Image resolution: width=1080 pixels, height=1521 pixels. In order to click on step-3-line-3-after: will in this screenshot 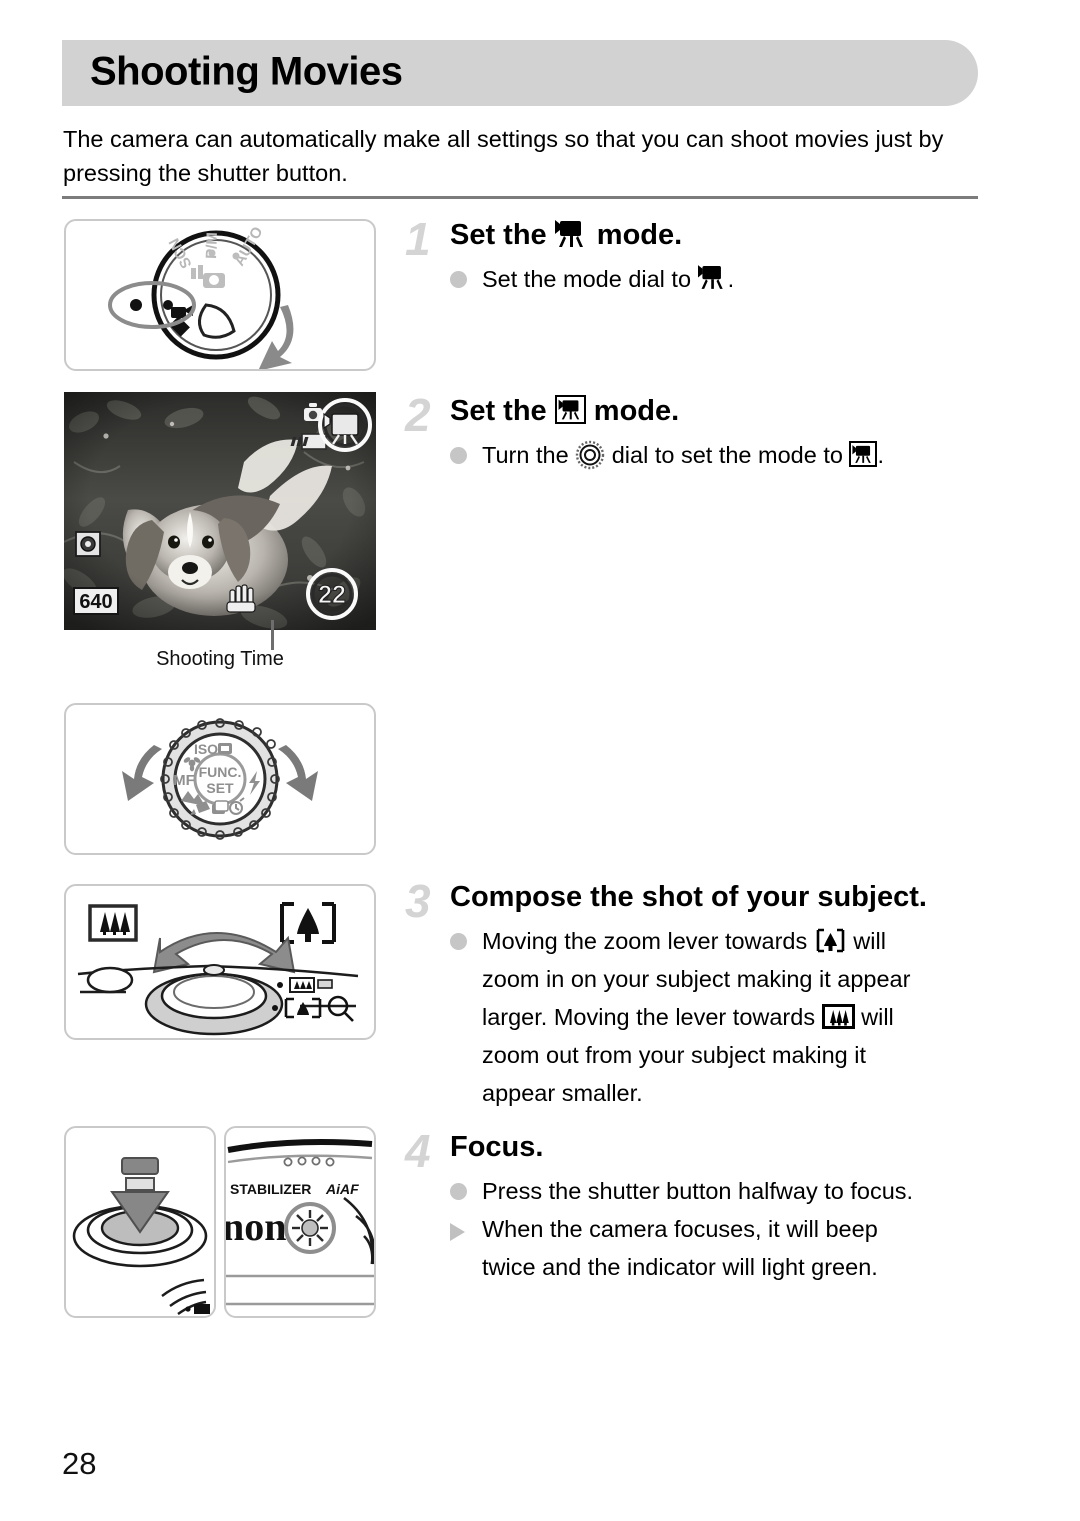, I will do `click(874, 1017)`.